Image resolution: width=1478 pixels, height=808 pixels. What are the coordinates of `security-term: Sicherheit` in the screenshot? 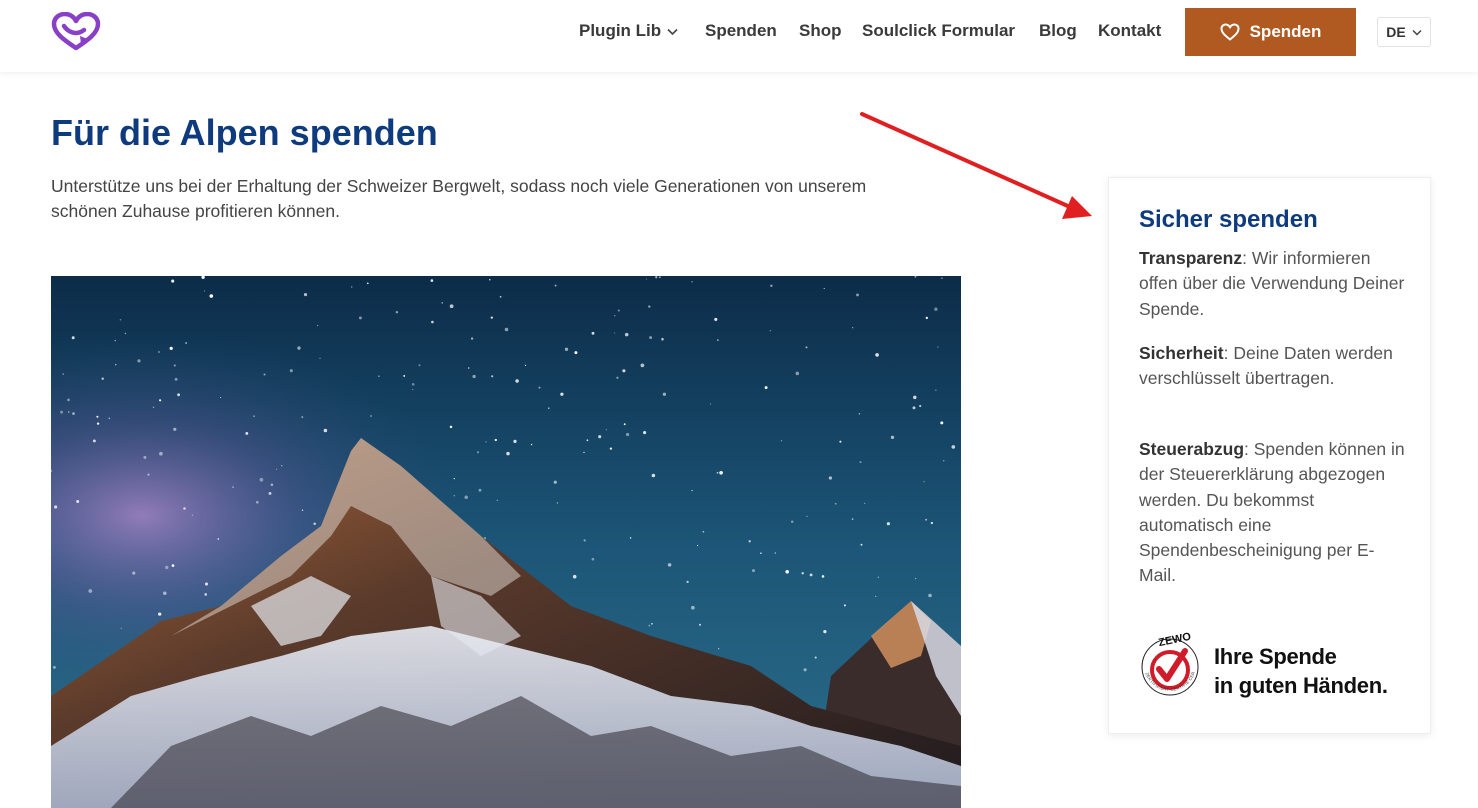 It's located at (1181, 353).